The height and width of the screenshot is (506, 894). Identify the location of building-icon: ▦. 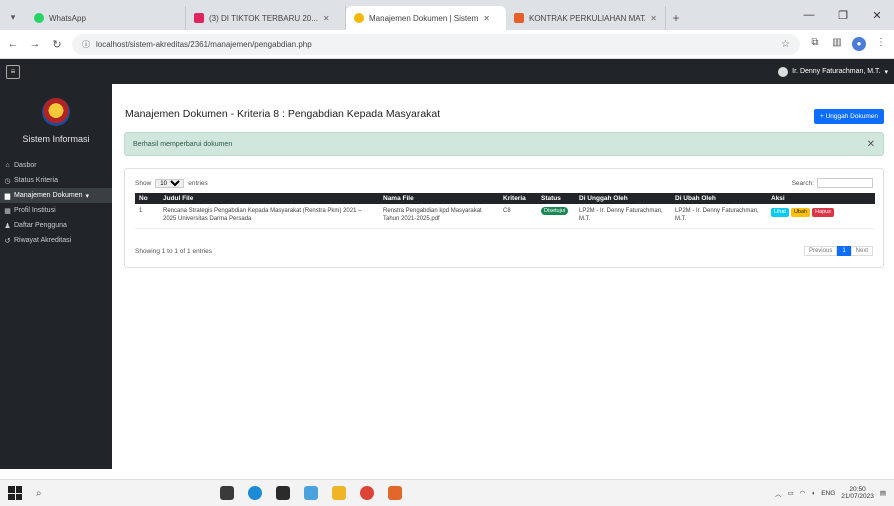
(7, 211).